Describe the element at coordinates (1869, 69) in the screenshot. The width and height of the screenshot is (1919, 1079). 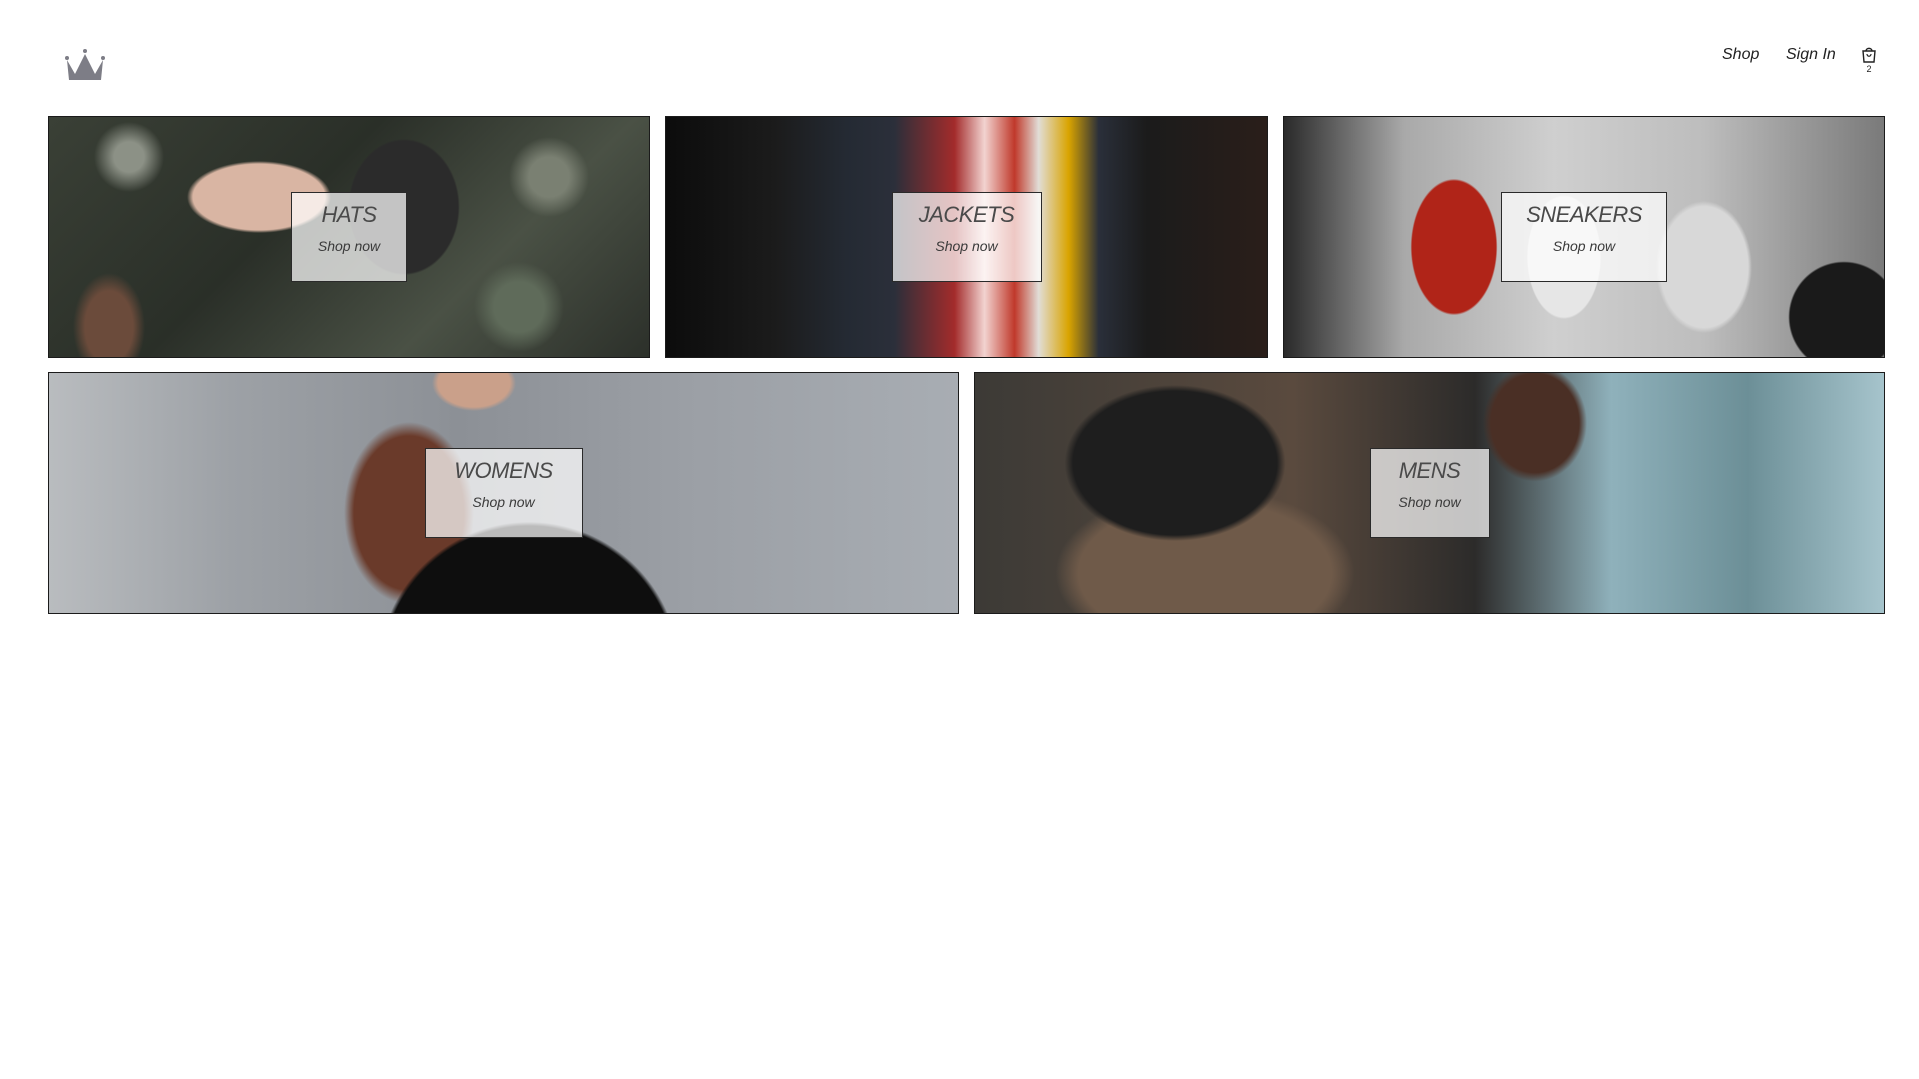
I see `cart-count-badge: 2` at that location.